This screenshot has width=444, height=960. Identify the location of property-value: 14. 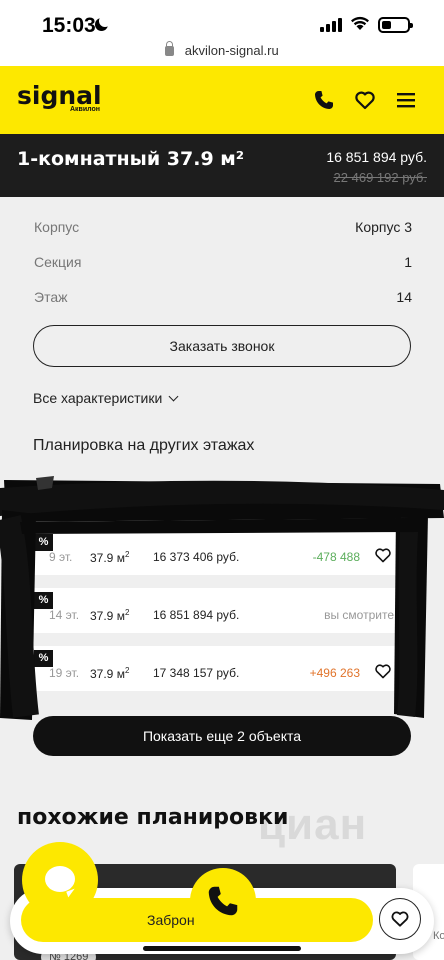
(404, 296).